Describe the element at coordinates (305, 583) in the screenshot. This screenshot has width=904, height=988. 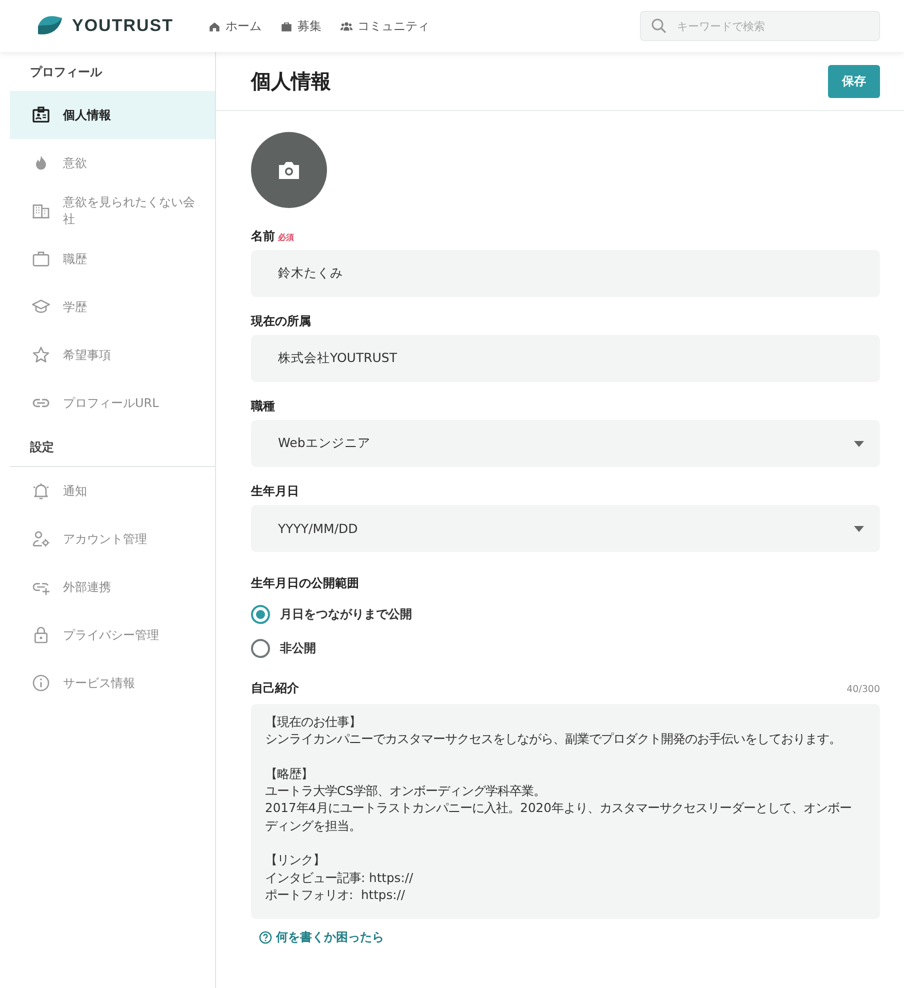
I see `field-label: 生年月日の公開範囲` at that location.